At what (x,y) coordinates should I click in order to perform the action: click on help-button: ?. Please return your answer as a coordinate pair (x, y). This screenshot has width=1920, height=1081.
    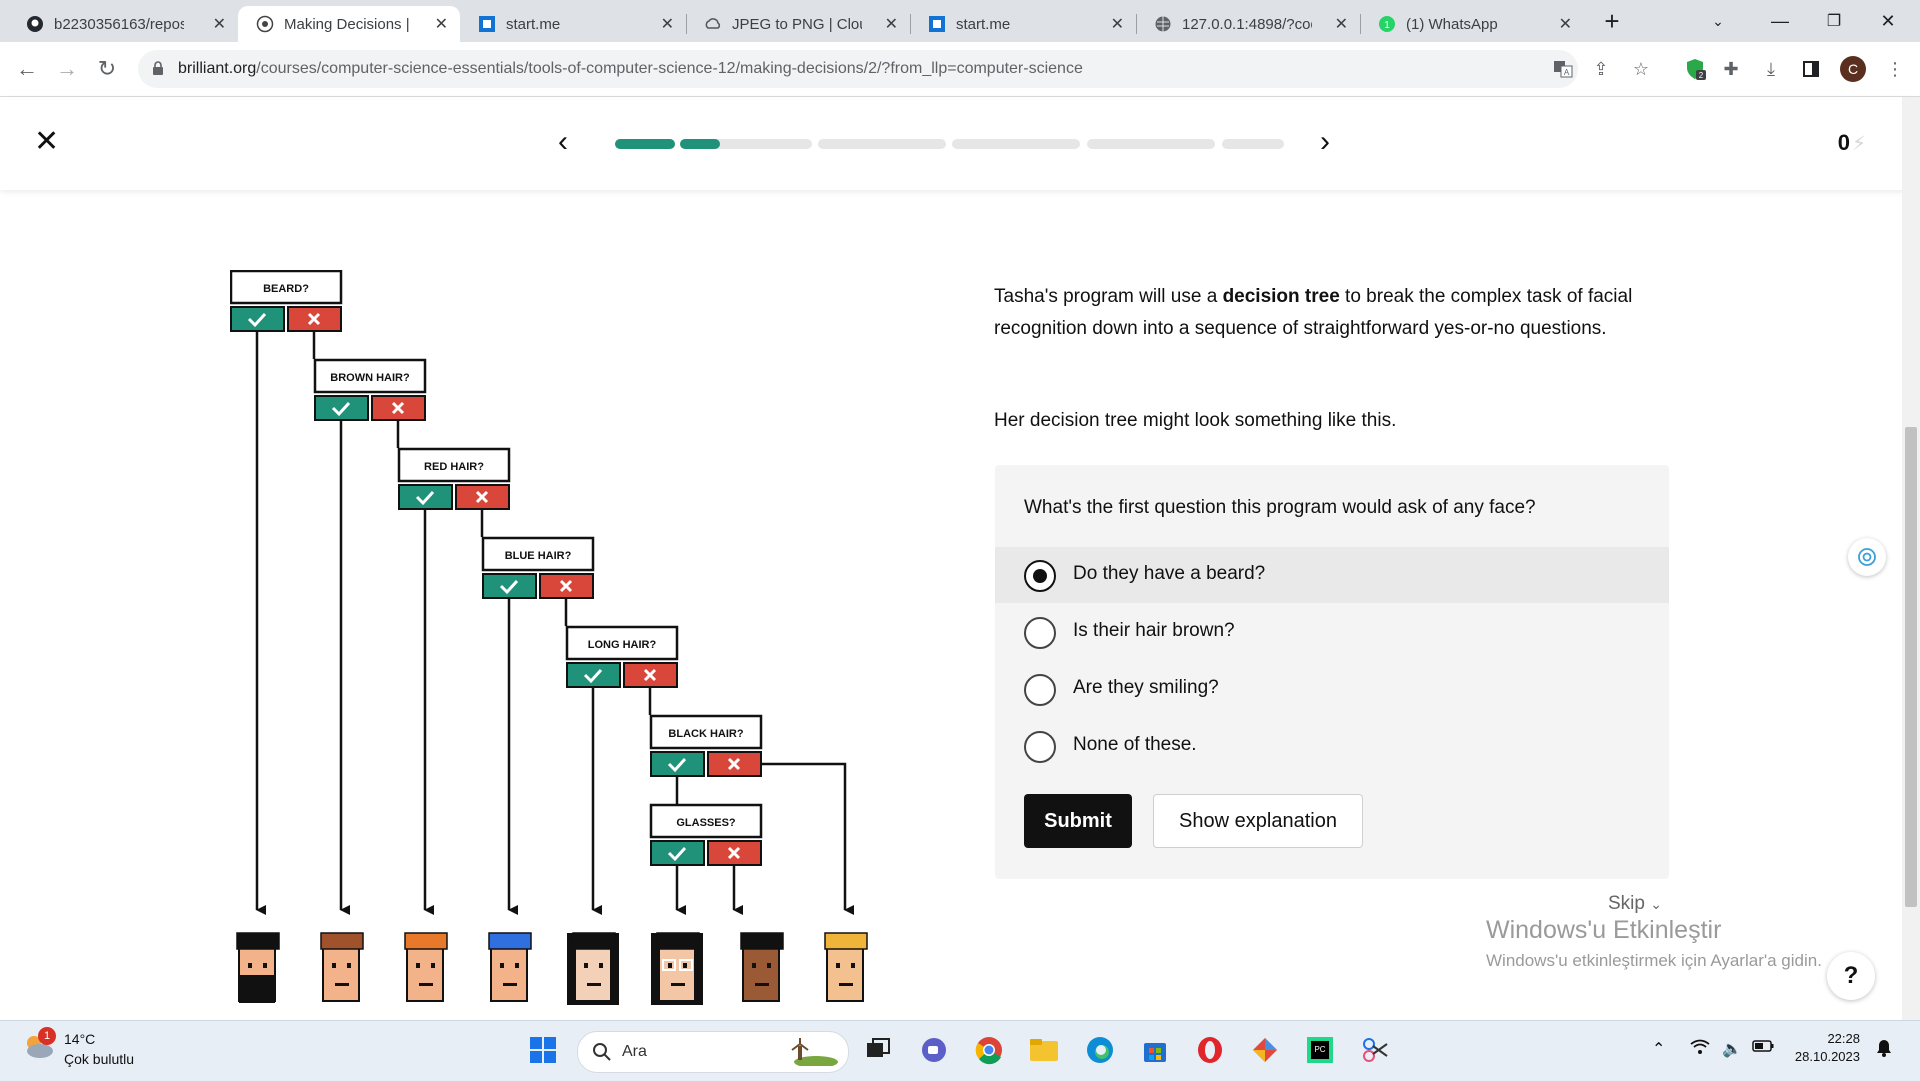
    Looking at the image, I should click on (1851, 976).